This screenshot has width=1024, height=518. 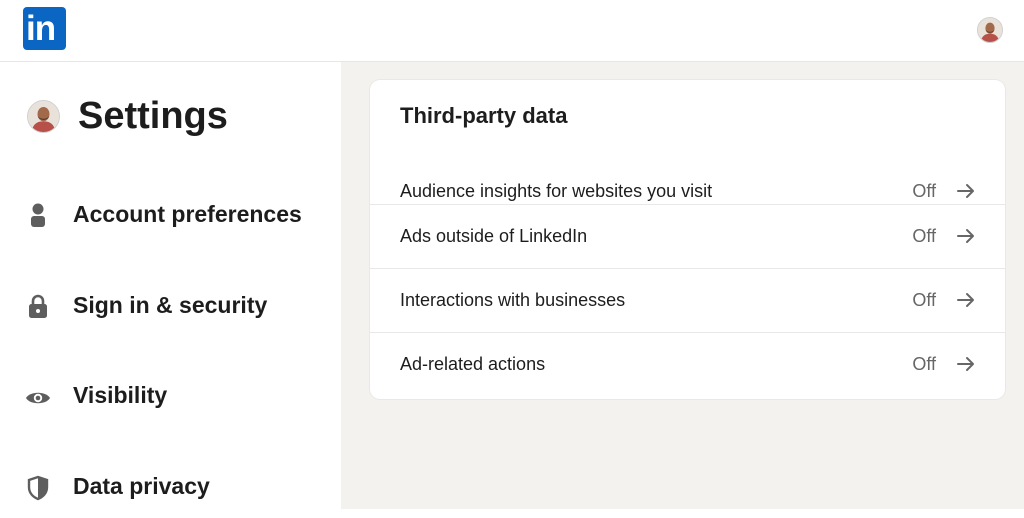 I want to click on setting-label: Interactions with businesses, so click(x=513, y=300).